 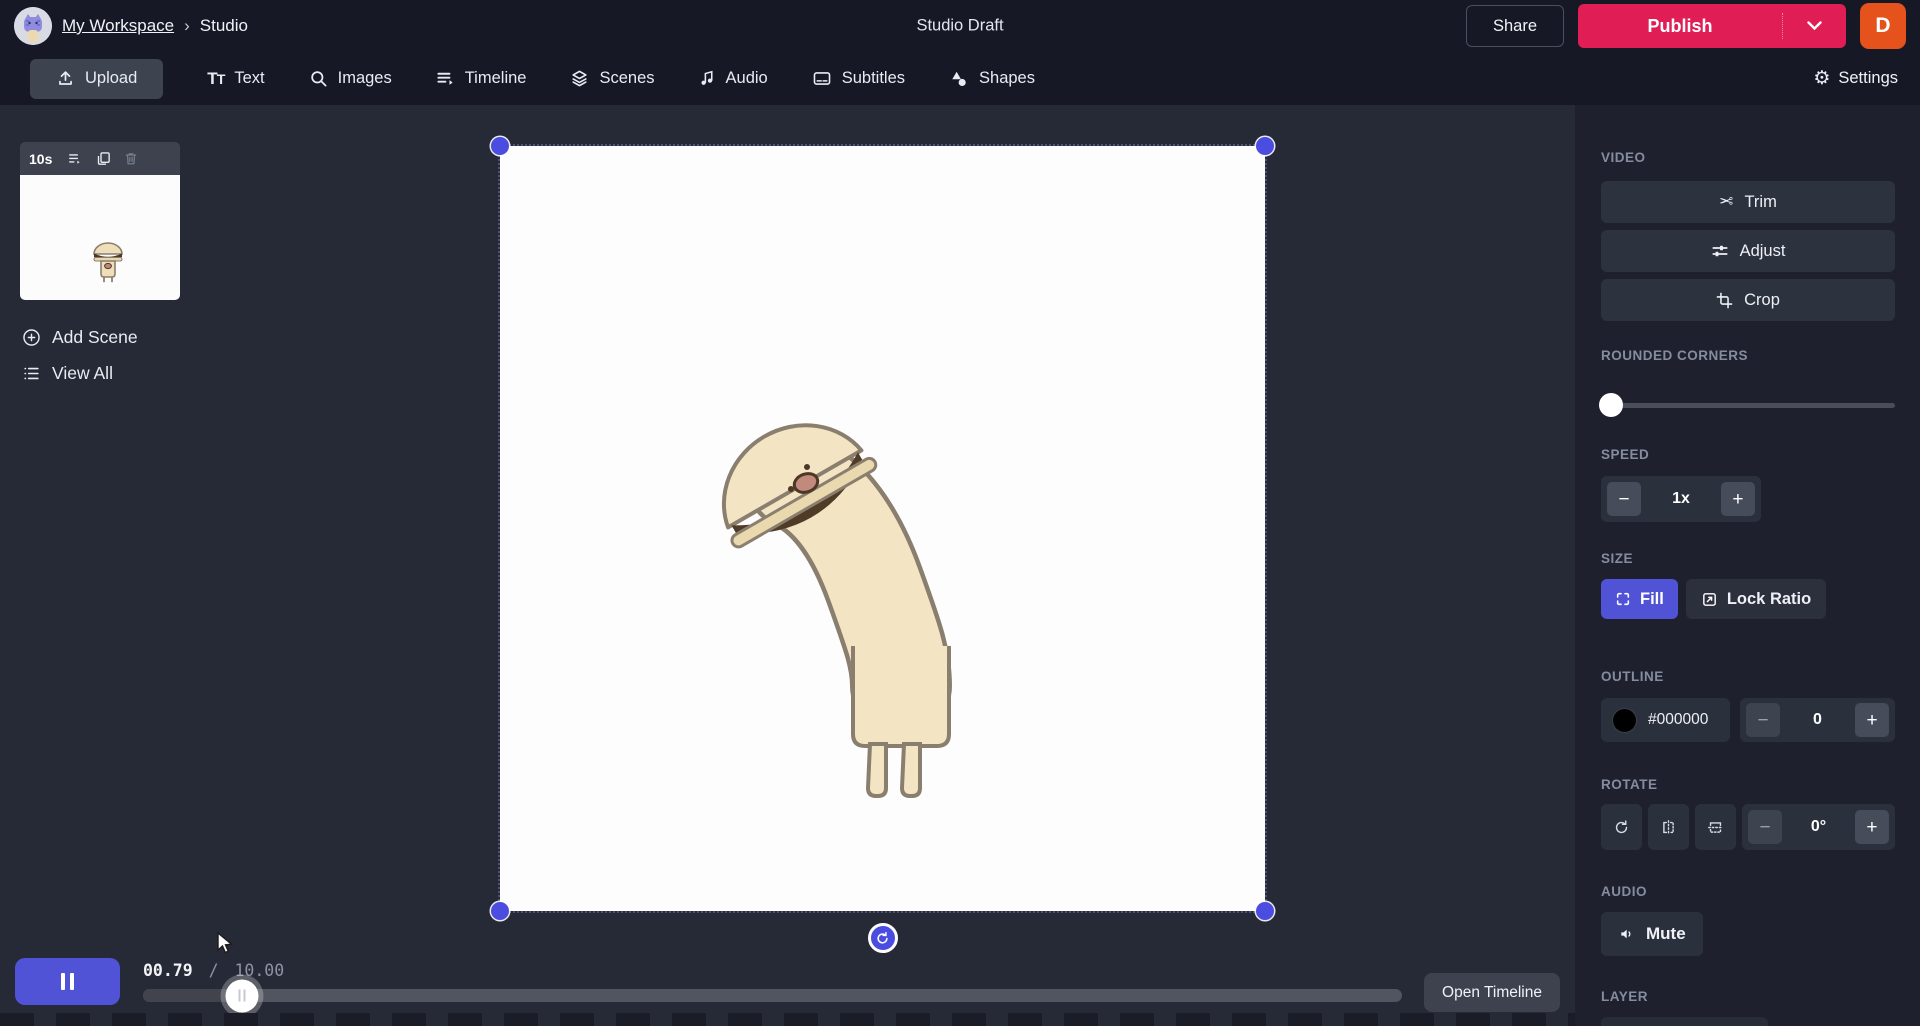 I want to click on rotate-decrease-button: −, so click(x=1765, y=827).